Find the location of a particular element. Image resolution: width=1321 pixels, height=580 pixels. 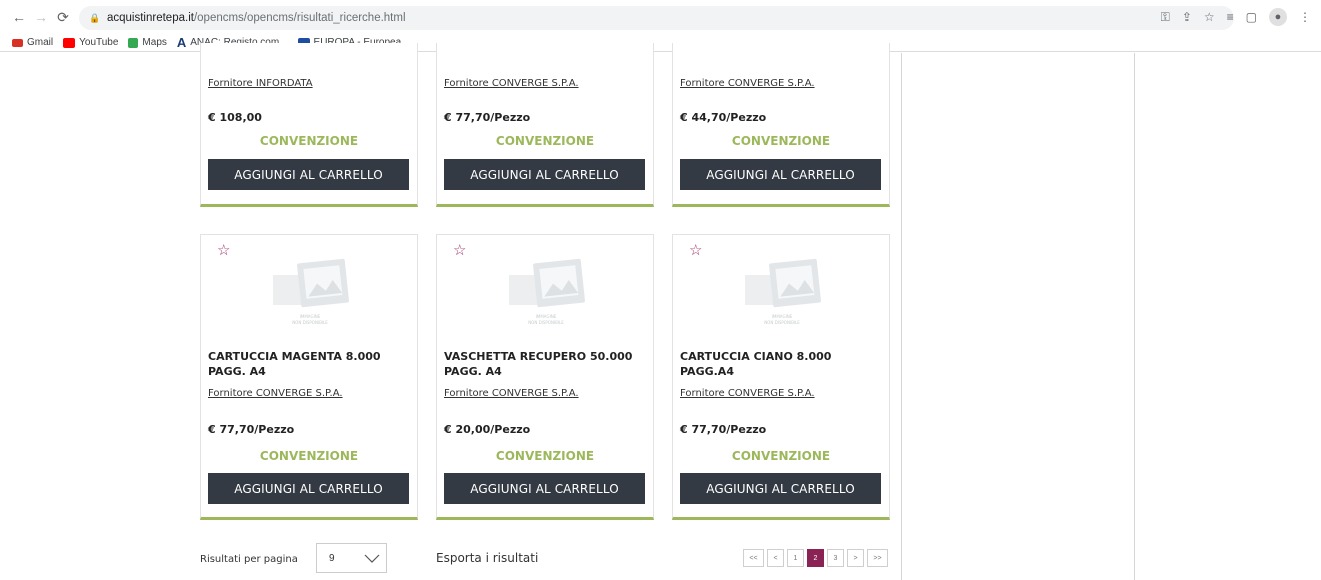

supplier-link: Fornitore INFORDATA is located at coordinates (260, 83).